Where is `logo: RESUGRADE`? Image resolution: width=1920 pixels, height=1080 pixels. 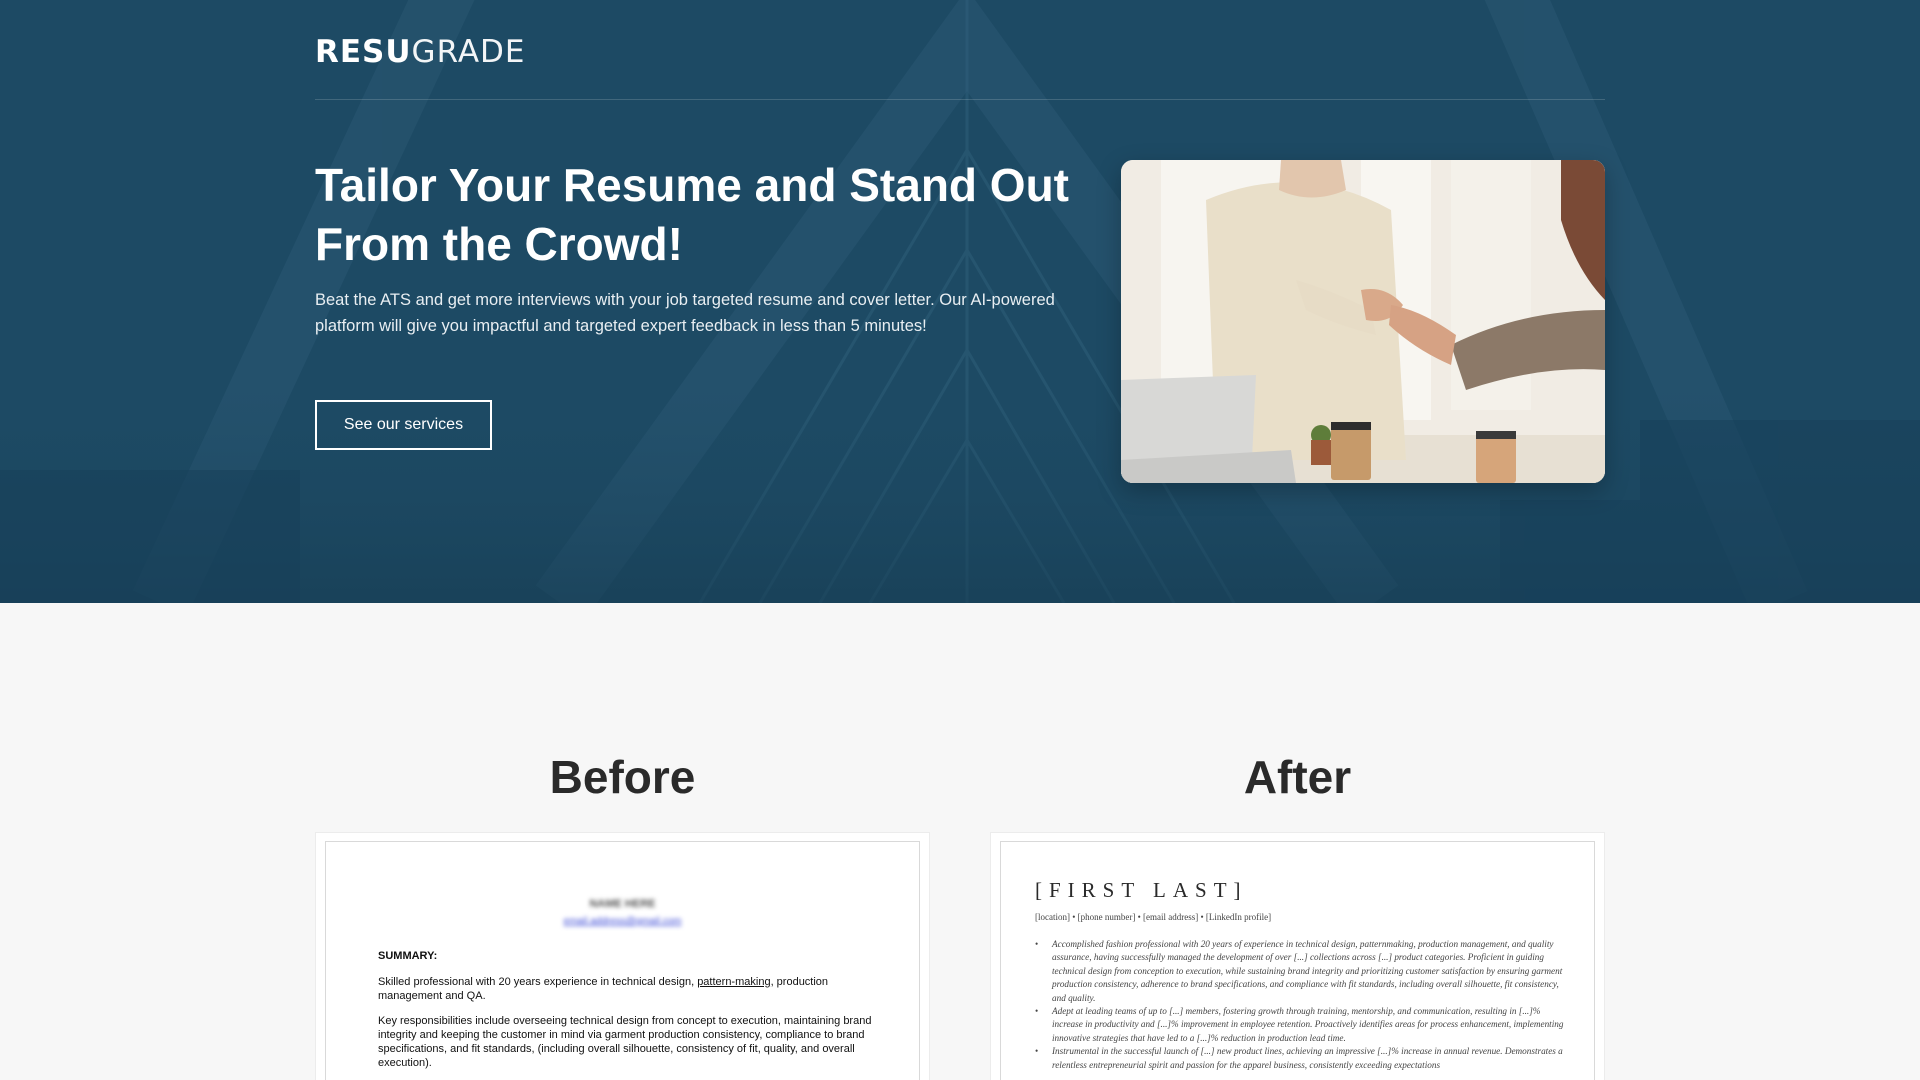 logo: RESUGRADE is located at coordinates (420, 52).